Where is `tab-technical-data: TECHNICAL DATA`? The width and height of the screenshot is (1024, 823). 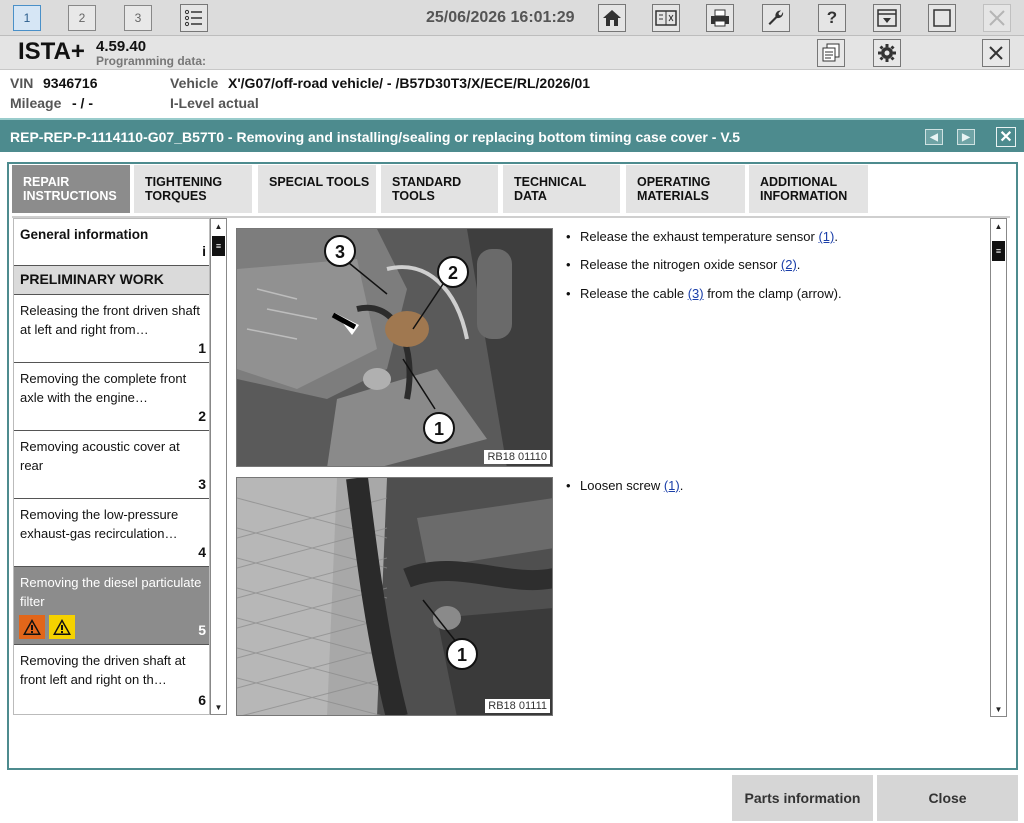 tab-technical-data: TECHNICAL DATA is located at coordinates (561, 189).